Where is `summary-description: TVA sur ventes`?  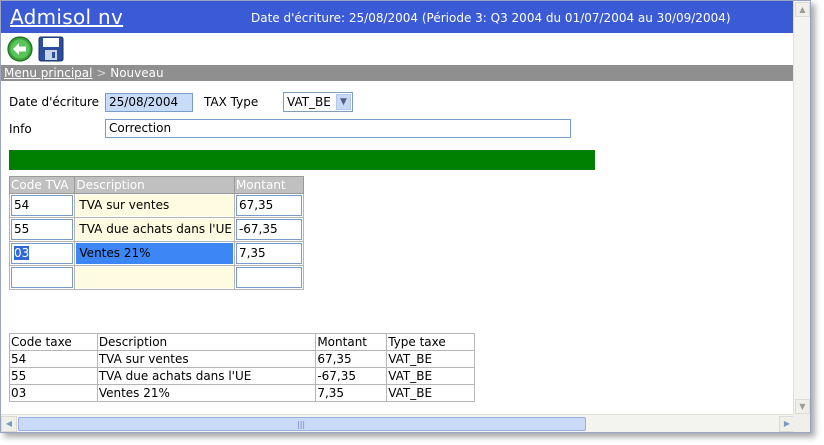
summary-description: TVA sur ventes is located at coordinates (206, 359).